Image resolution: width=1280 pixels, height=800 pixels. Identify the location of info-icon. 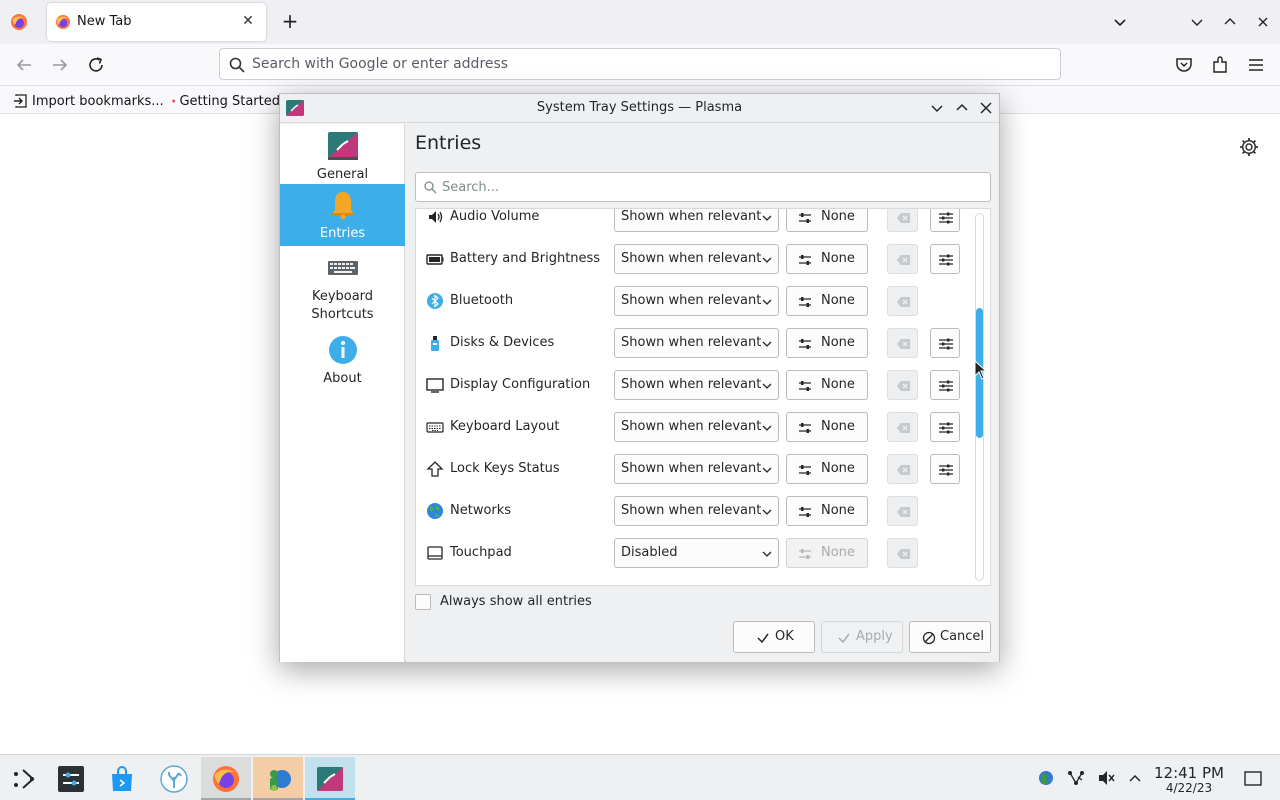
(342, 350).